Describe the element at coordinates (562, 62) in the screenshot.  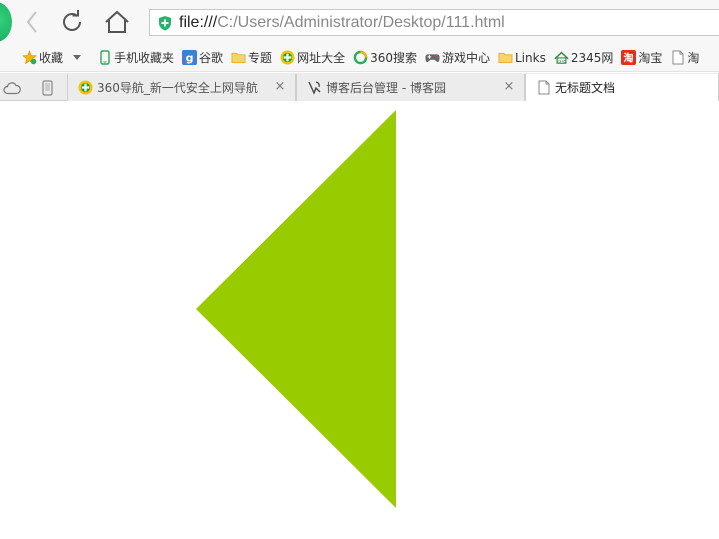
I see `svg-text: 2345` at that location.